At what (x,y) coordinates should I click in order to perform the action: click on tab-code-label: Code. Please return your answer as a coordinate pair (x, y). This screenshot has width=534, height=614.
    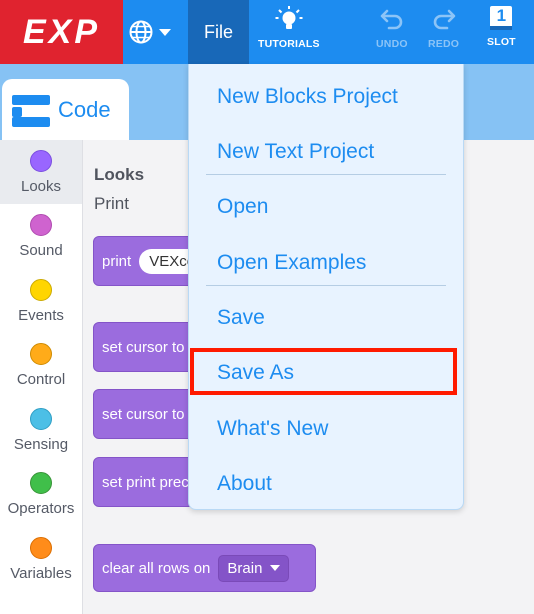
    Looking at the image, I should click on (84, 109).